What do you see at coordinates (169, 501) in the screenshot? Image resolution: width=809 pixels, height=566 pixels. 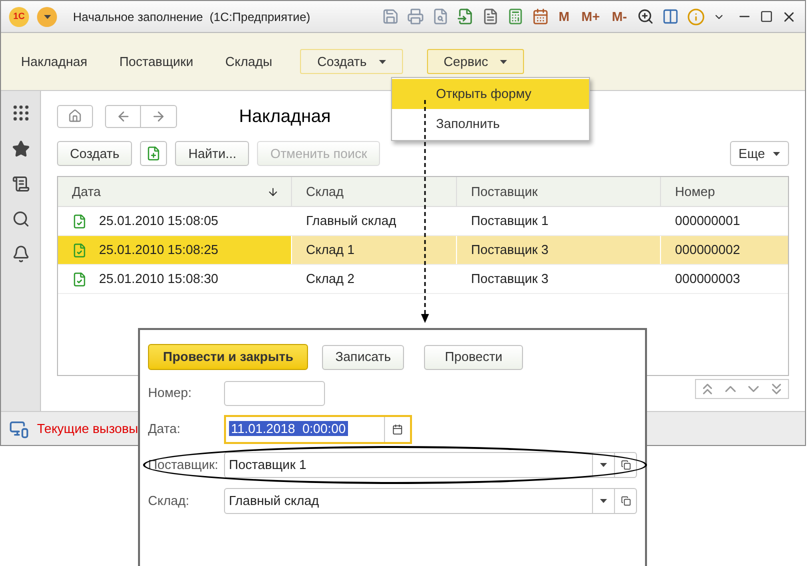 I see `field-label: Склад:` at bounding box center [169, 501].